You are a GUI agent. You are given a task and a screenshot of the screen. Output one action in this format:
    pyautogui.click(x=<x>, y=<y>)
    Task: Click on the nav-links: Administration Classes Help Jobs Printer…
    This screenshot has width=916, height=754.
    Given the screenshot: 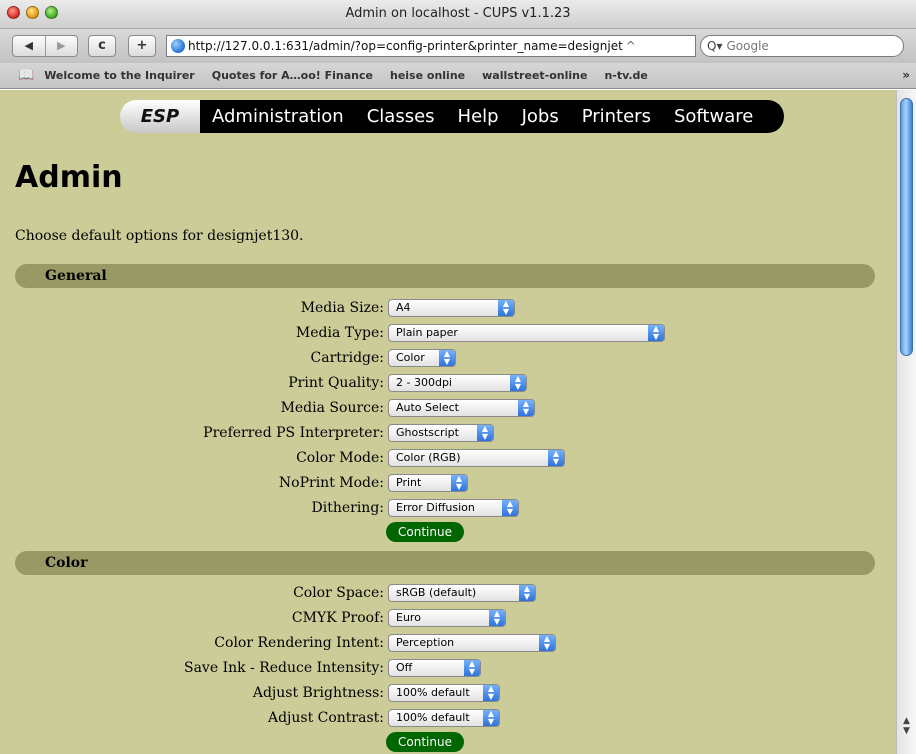 What is the action you would take?
    pyautogui.click(x=492, y=116)
    